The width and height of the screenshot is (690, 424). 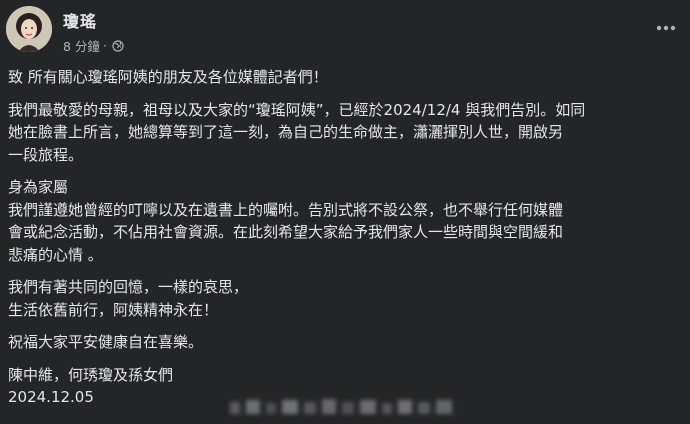 I want to click on author-name: 瓊瑤, so click(x=80, y=20).